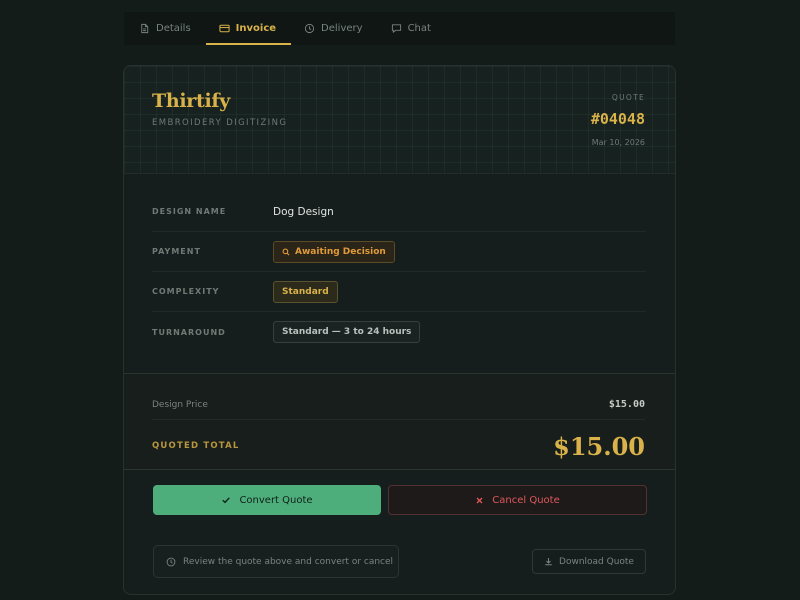  What do you see at coordinates (618, 142) in the screenshot?
I see `quote-date: Mar 10, 2026` at bounding box center [618, 142].